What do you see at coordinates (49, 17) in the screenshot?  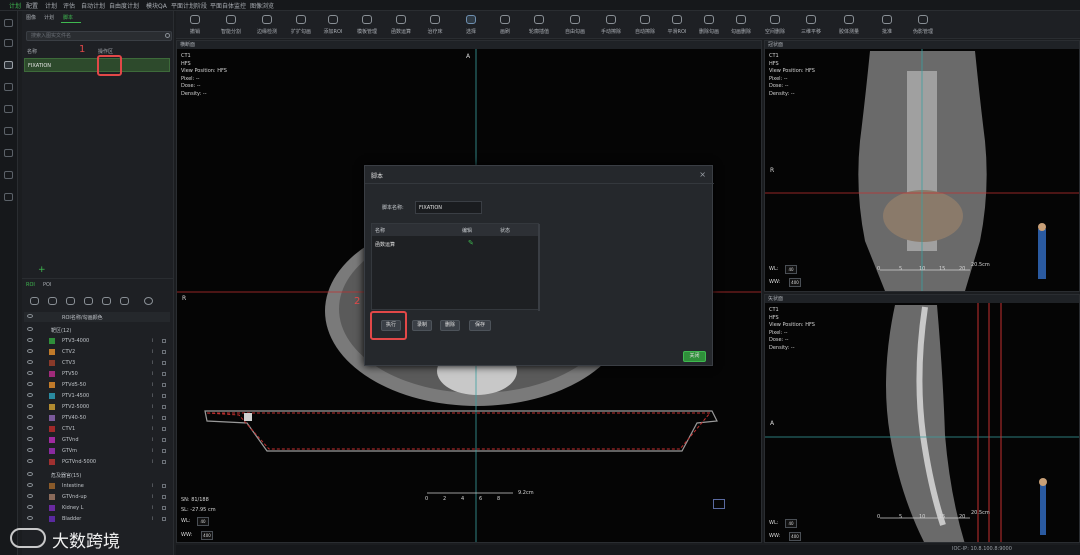 I see `tab-plan: 计划` at bounding box center [49, 17].